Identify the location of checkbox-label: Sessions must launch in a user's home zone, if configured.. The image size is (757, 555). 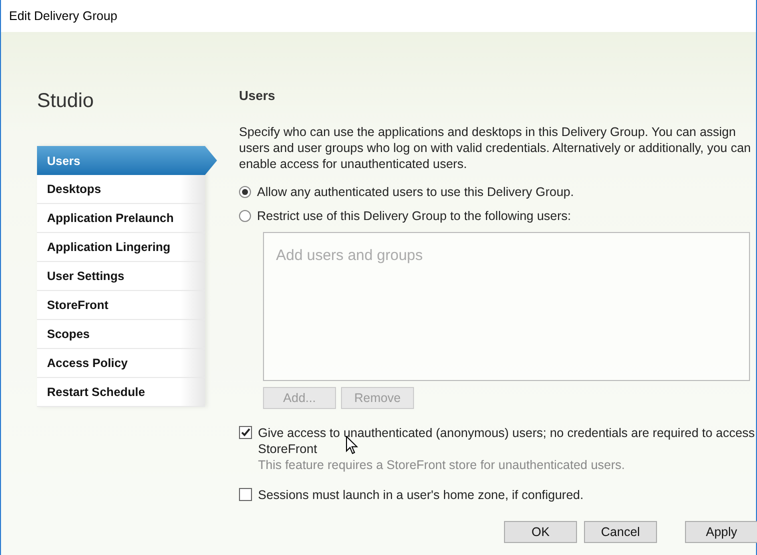
(421, 495).